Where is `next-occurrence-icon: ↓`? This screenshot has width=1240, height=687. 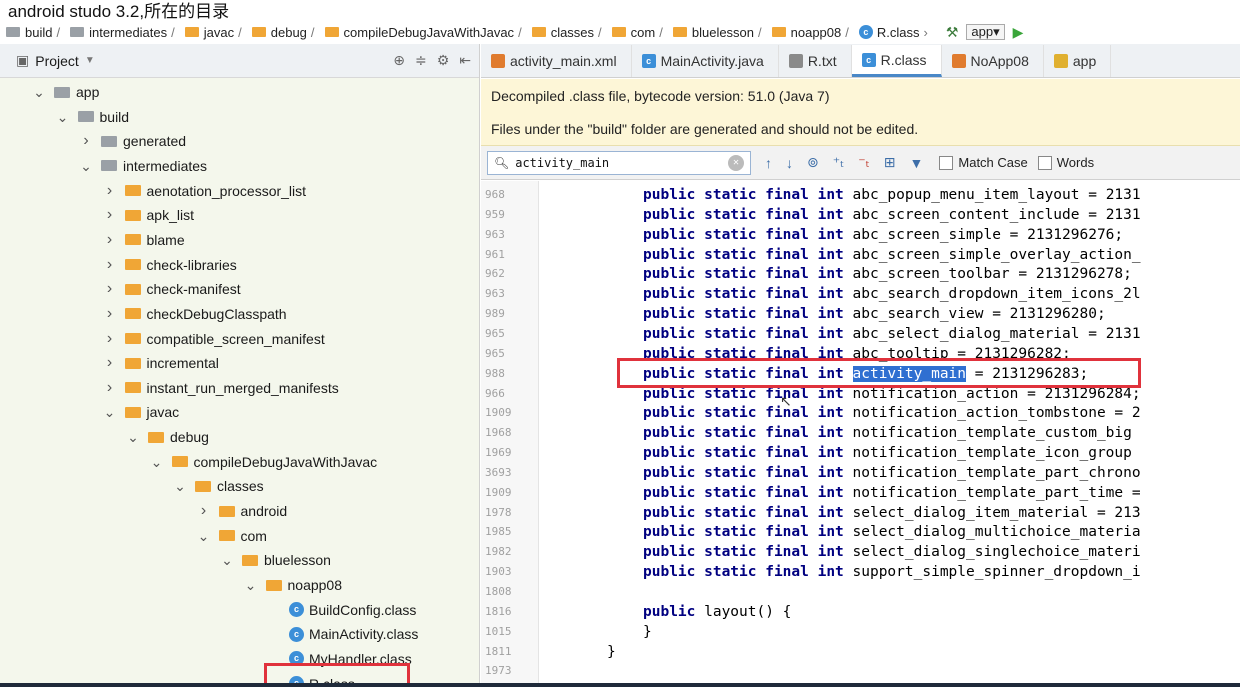
next-occurrence-icon: ↓ is located at coordinates (789, 163).